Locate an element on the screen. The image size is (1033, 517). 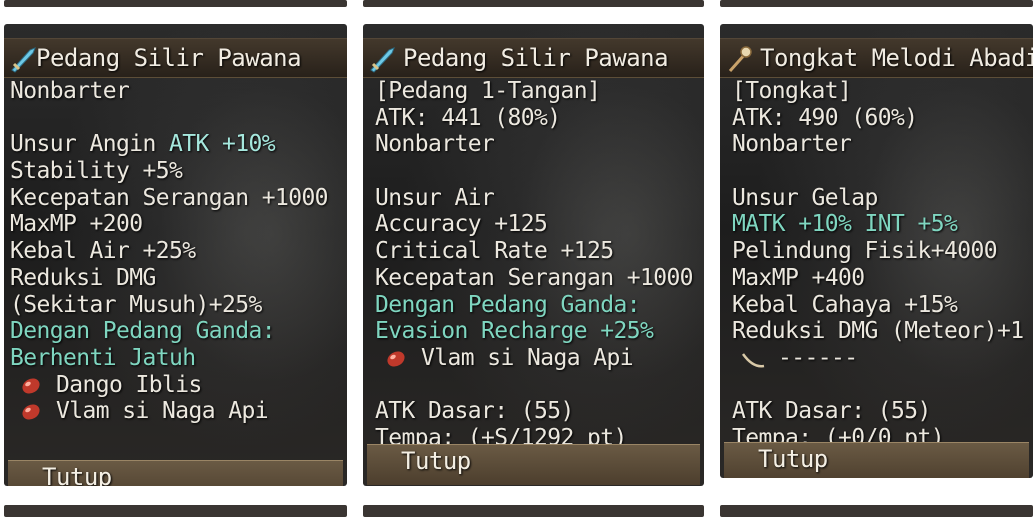
skill-line: Dango Iblis is located at coordinates (178, 385).